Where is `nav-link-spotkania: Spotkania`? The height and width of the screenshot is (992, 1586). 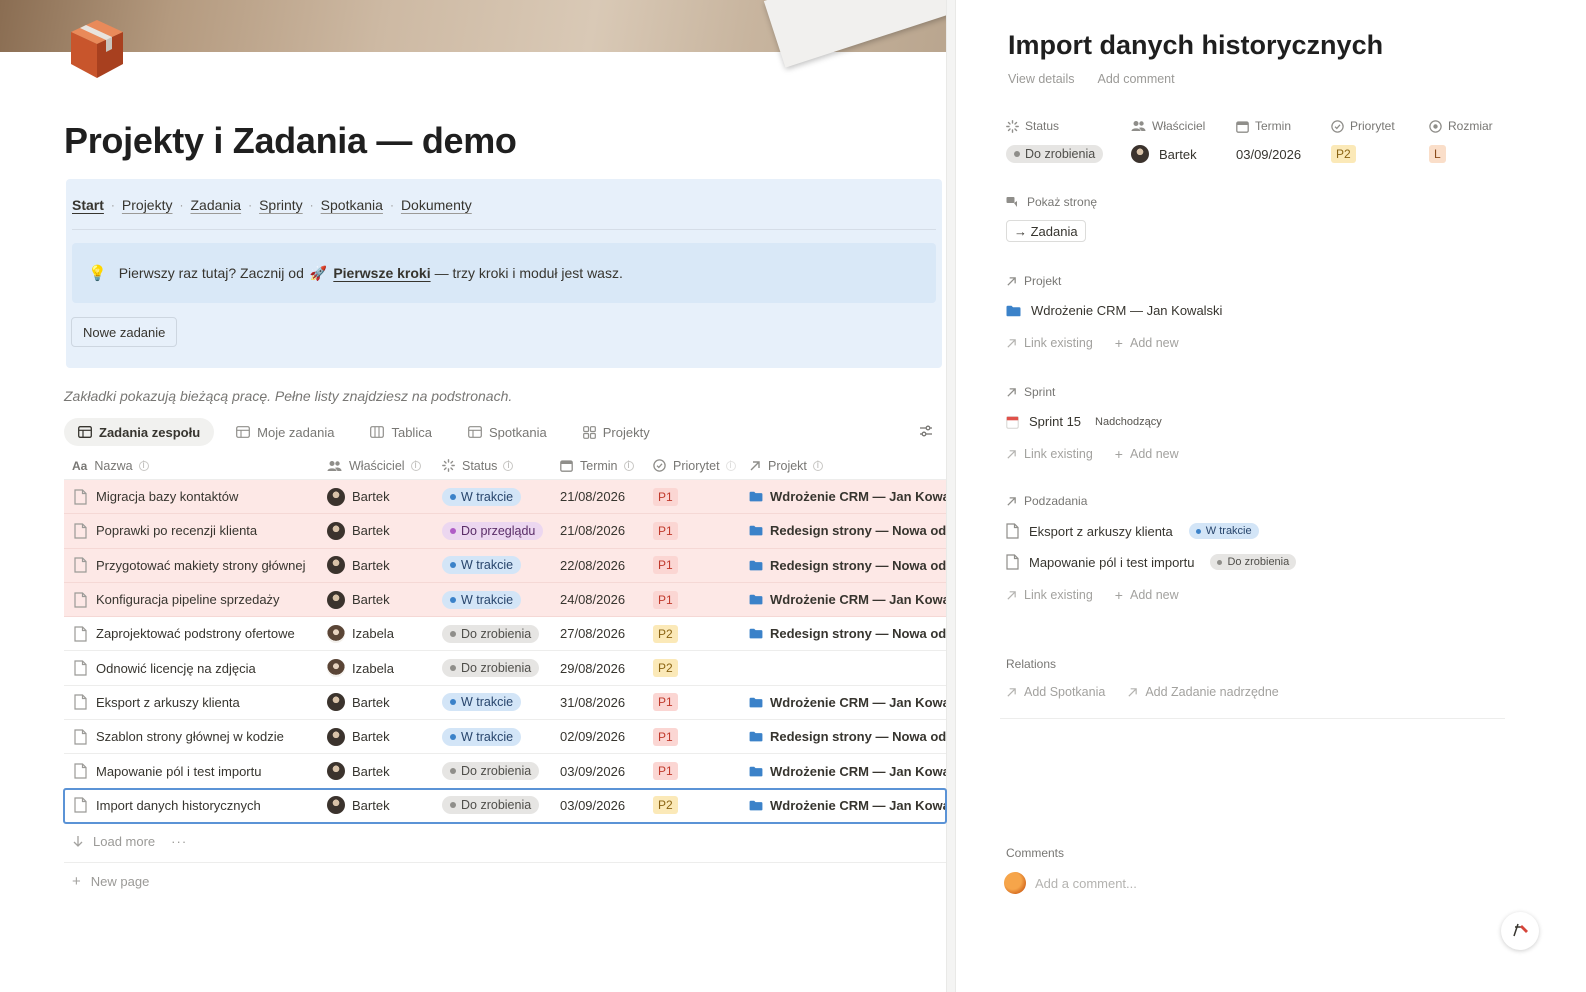
nav-link-spotkania: Spotkania is located at coordinates (352, 205).